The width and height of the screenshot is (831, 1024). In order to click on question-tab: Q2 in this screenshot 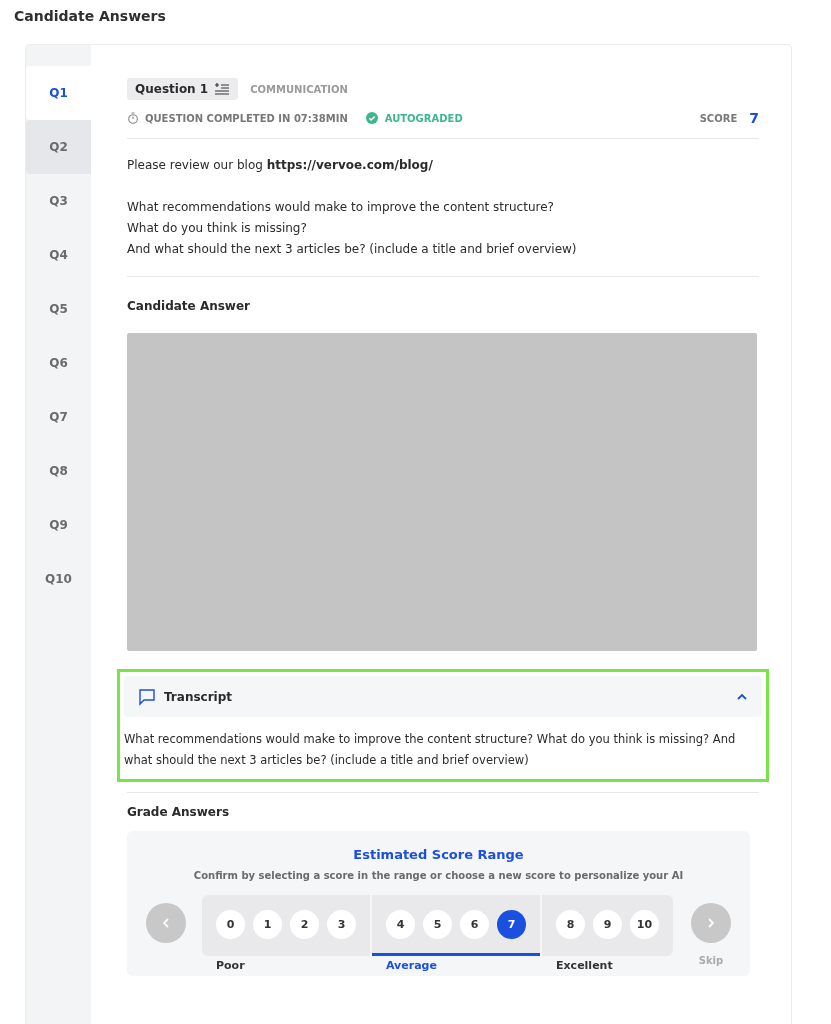, I will do `click(58, 147)`.